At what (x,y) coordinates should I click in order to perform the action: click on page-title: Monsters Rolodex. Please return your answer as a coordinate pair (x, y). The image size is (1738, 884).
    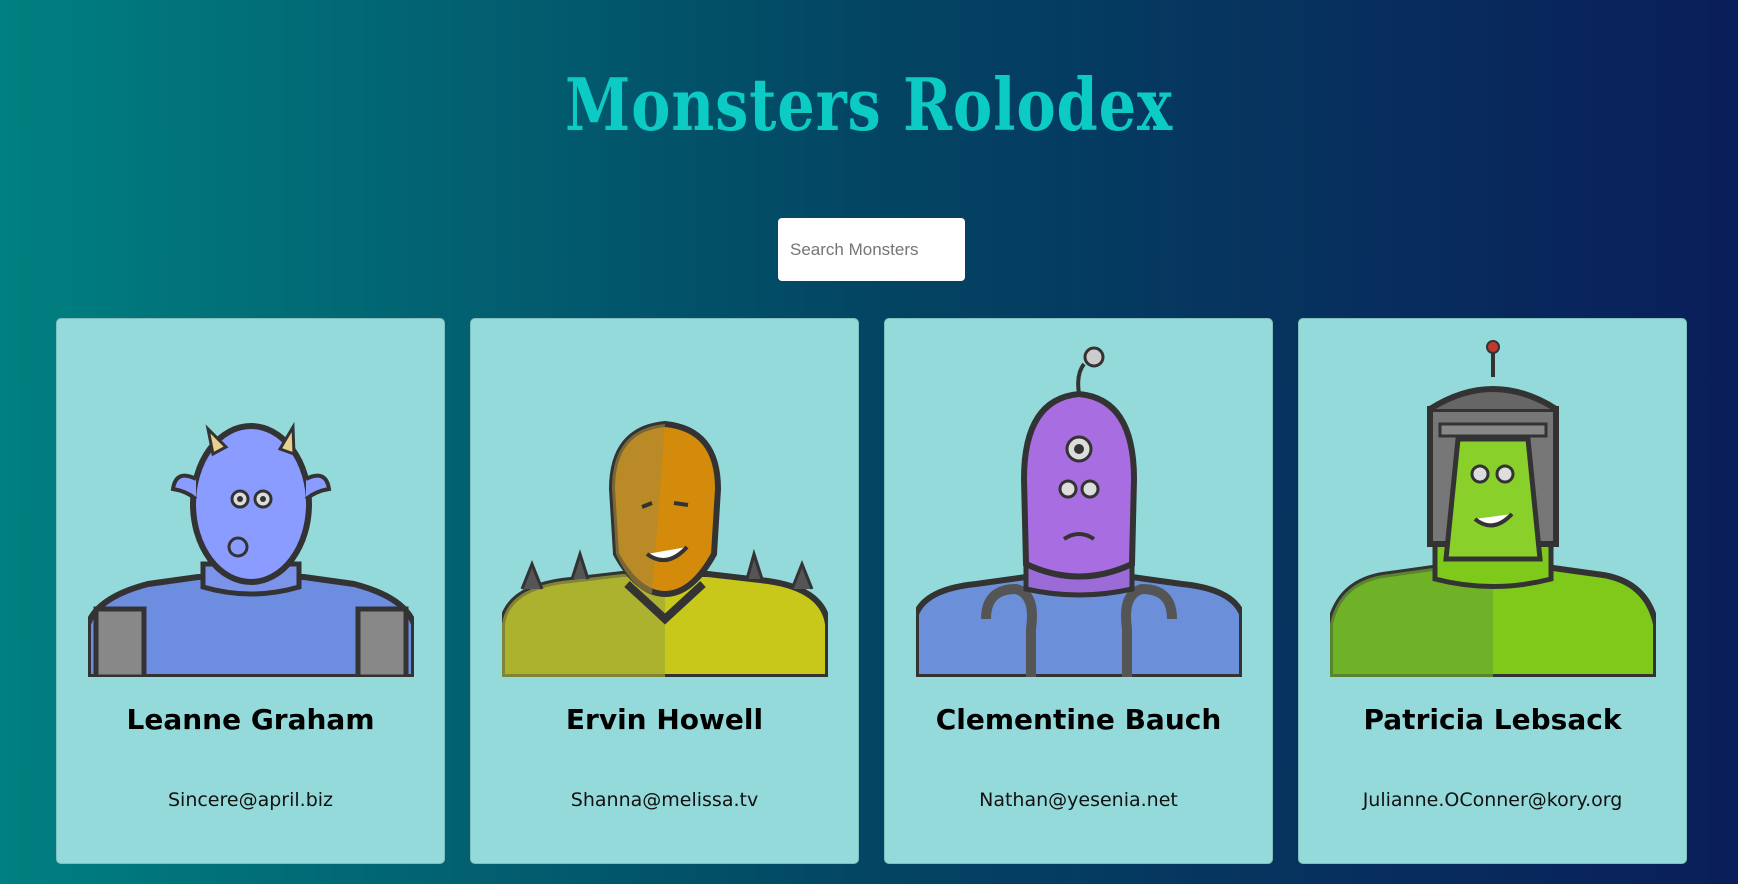
    Looking at the image, I should click on (869, 104).